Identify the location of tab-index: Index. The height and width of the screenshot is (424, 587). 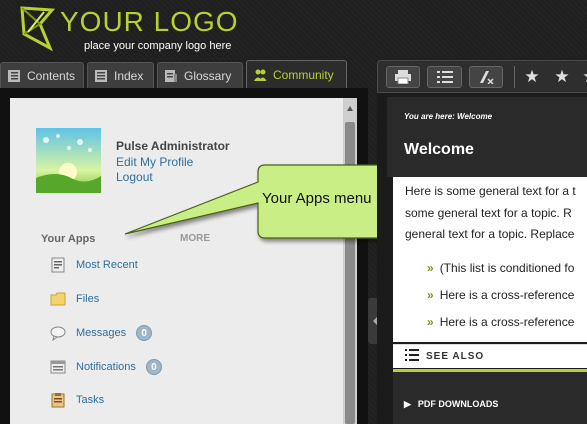
(120, 75).